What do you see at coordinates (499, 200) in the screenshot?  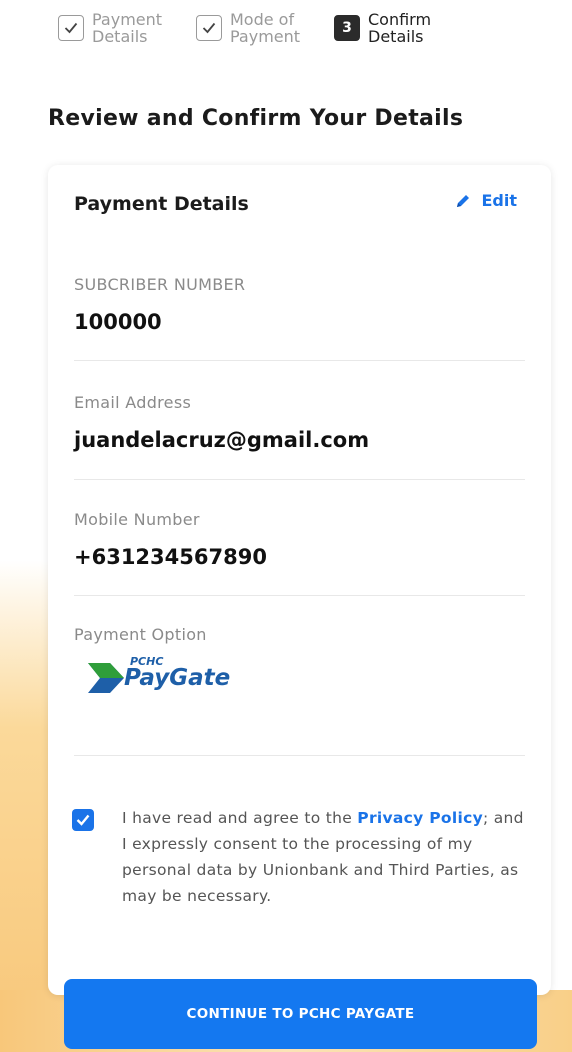 I see `edit-label: Edit` at bounding box center [499, 200].